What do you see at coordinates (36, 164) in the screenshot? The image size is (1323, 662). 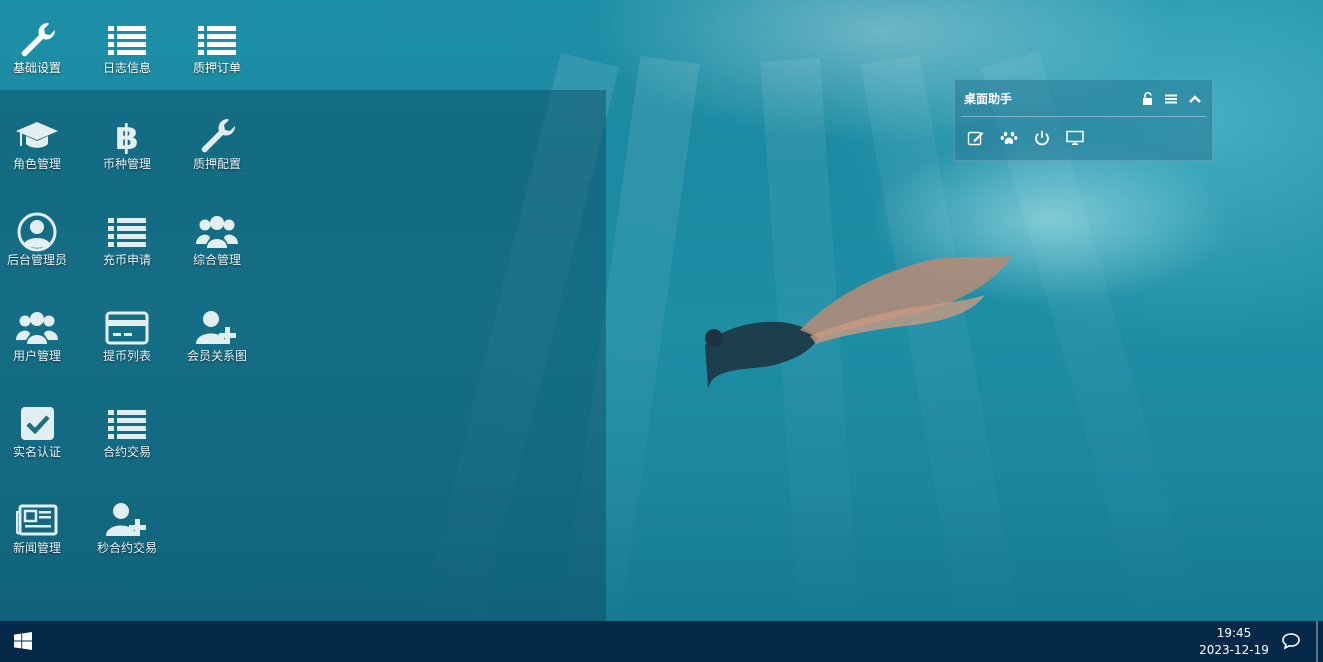 I see `desktop-icon-label: 角色管理` at bounding box center [36, 164].